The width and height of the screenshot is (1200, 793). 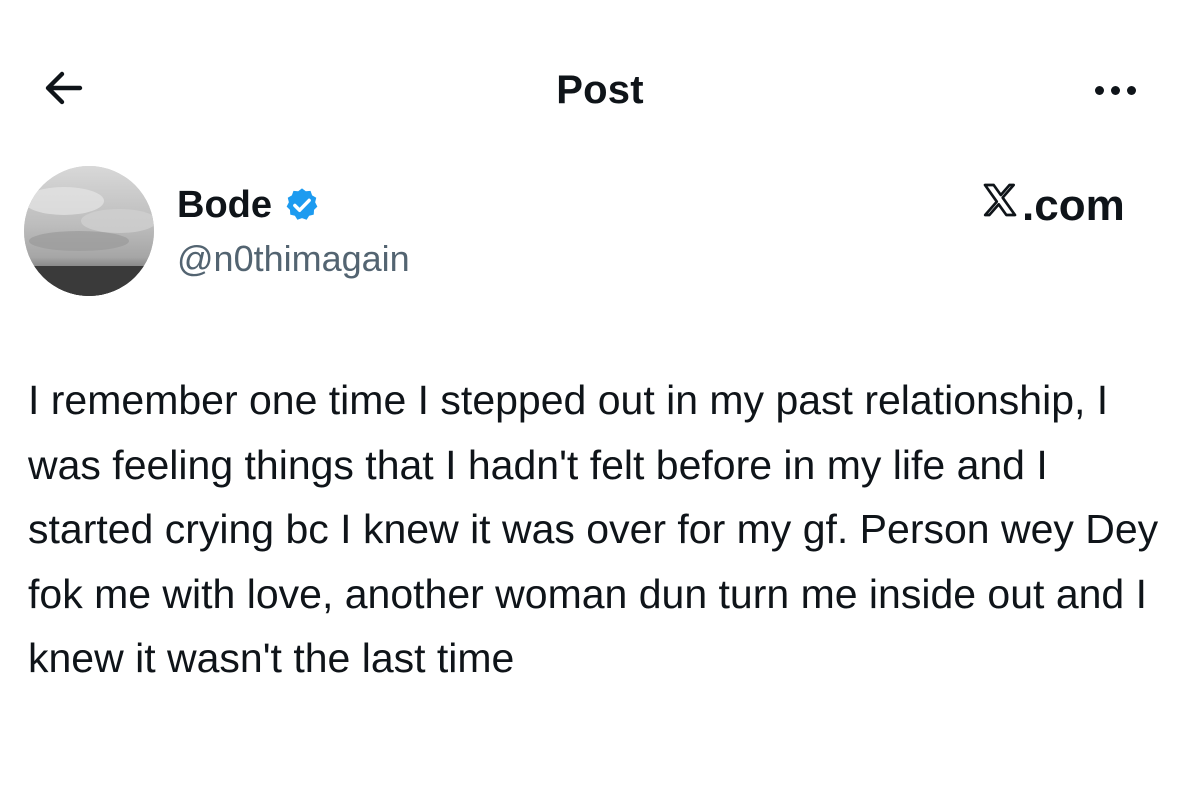 I want to click on user-handle: @n0thimagain, so click(x=293, y=259).